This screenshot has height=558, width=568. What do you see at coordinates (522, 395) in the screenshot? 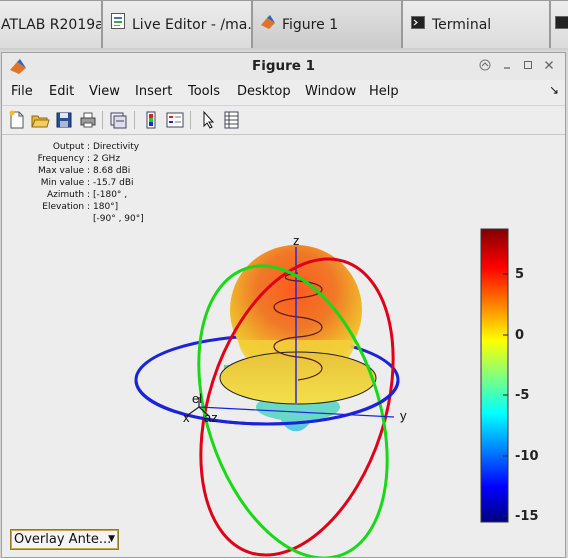
I see `colorbar-tick-label: -5` at bounding box center [522, 395].